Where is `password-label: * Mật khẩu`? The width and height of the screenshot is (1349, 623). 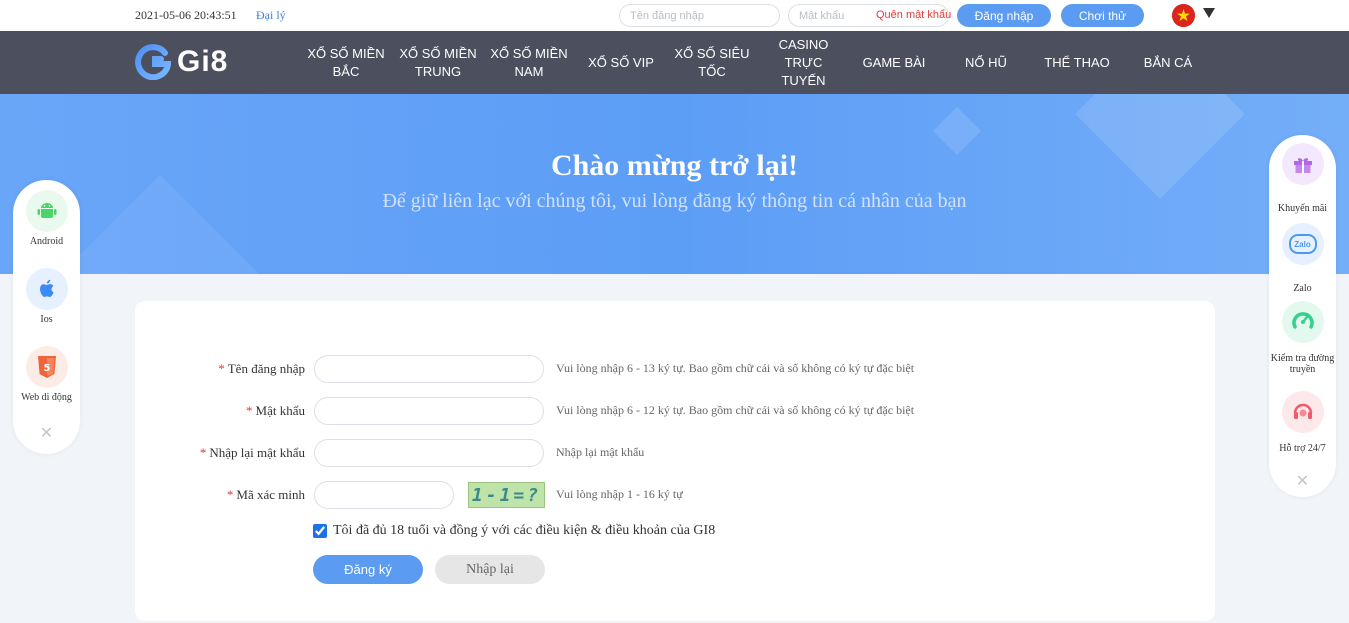 password-label: * Mật khẩu is located at coordinates (275, 410).